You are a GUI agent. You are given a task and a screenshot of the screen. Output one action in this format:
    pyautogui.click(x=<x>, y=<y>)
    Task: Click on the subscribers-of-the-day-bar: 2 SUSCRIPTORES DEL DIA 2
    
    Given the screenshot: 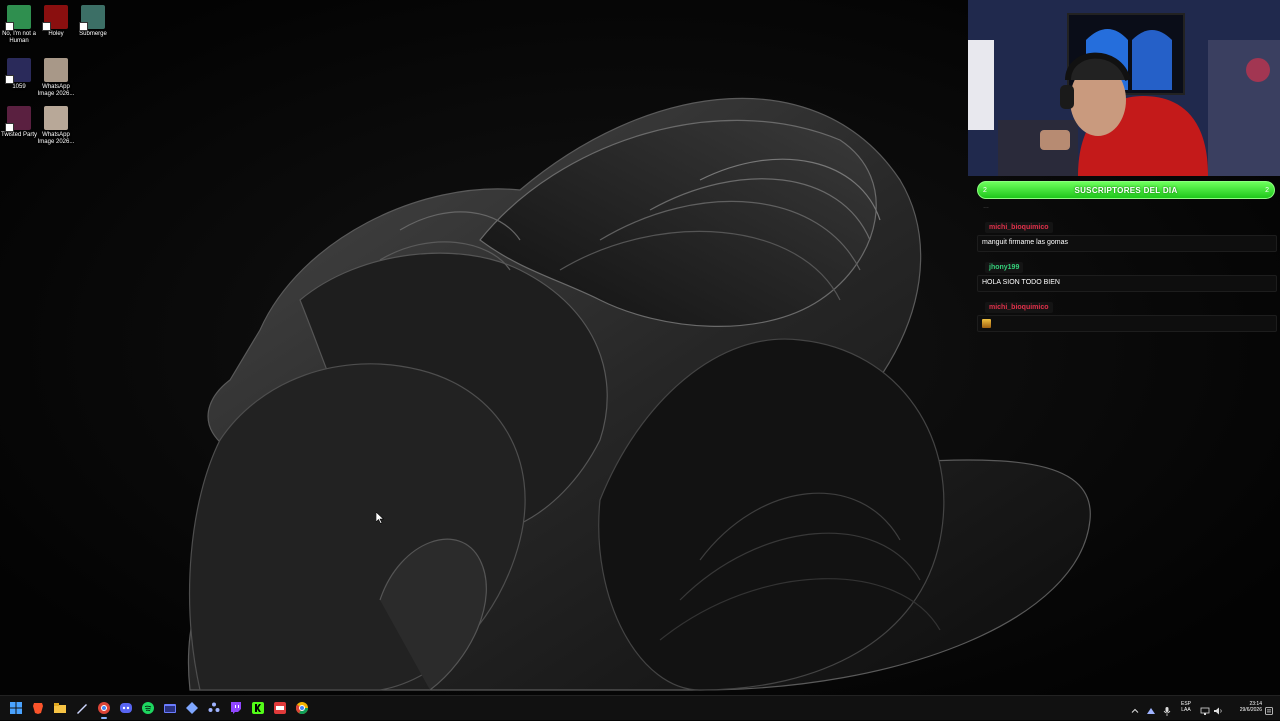 What is the action you would take?
    pyautogui.click(x=1126, y=190)
    